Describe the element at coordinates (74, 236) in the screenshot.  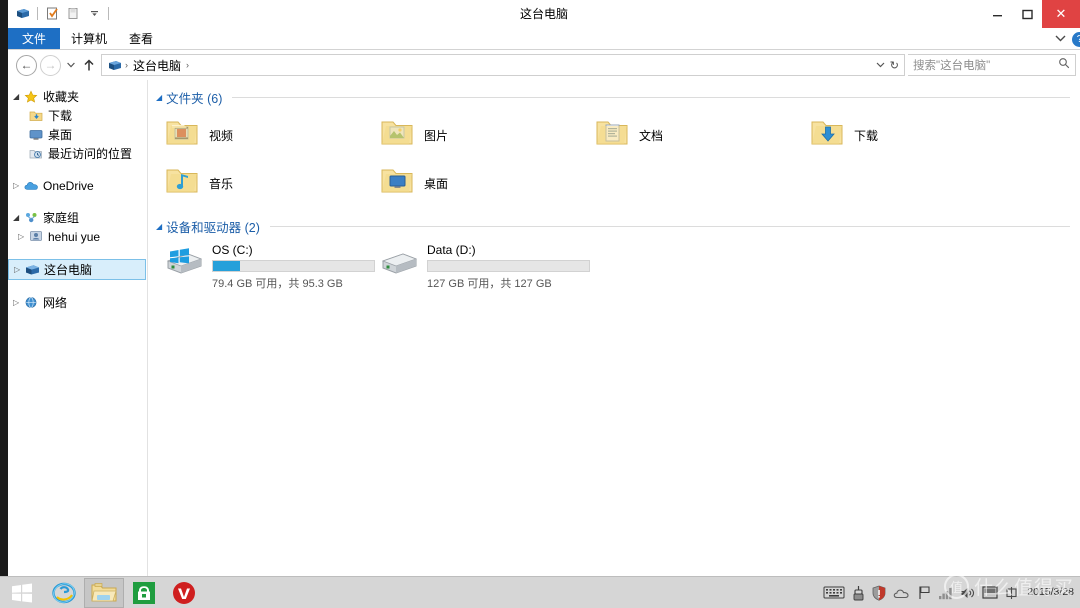
I see `sidebar-item-label: hehui yue` at that location.